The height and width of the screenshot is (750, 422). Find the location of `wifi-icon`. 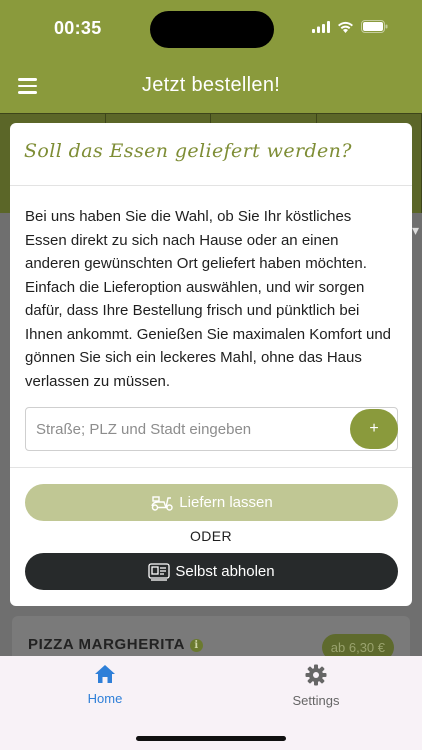

wifi-icon is located at coordinates (345, 27).